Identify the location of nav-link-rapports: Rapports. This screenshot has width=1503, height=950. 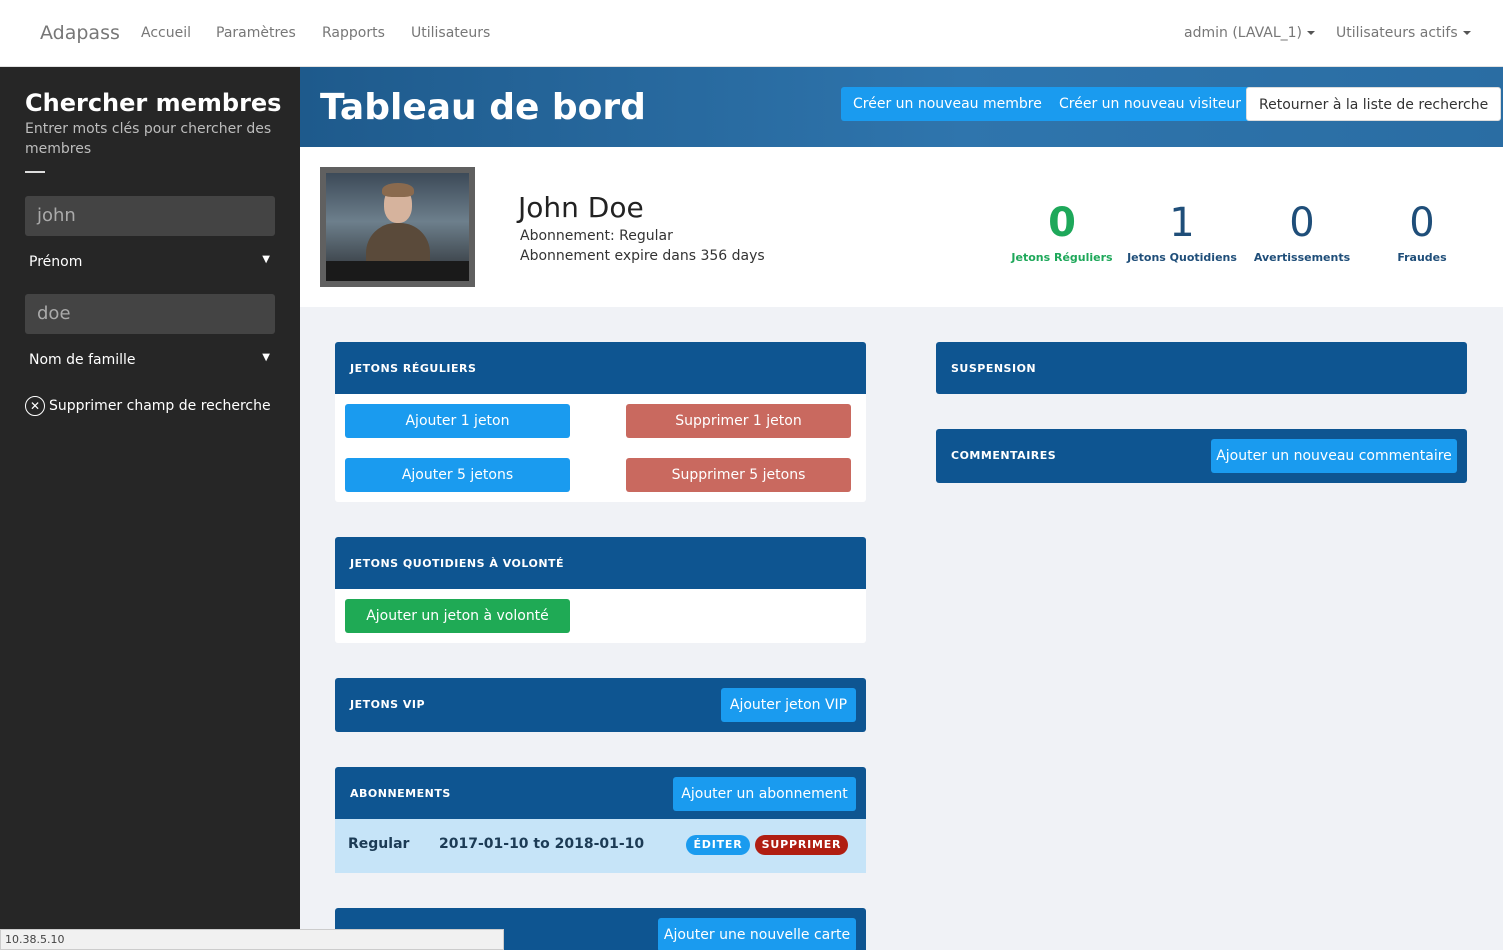
(353, 33).